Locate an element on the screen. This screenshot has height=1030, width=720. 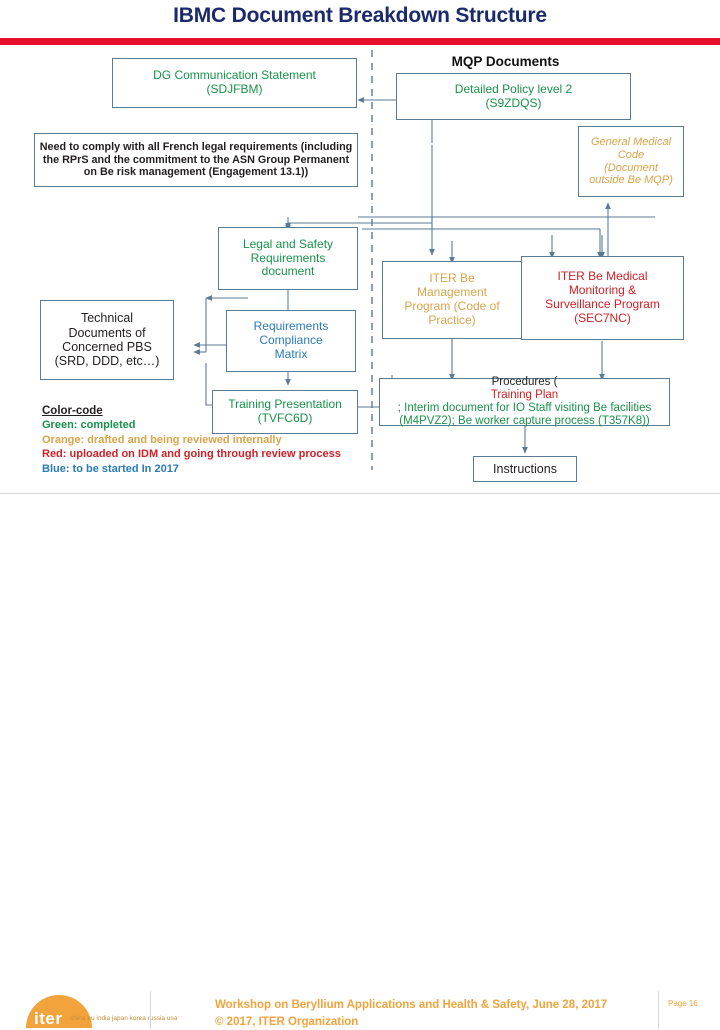
rcm-line2: Compliance is located at coordinates (291, 340).